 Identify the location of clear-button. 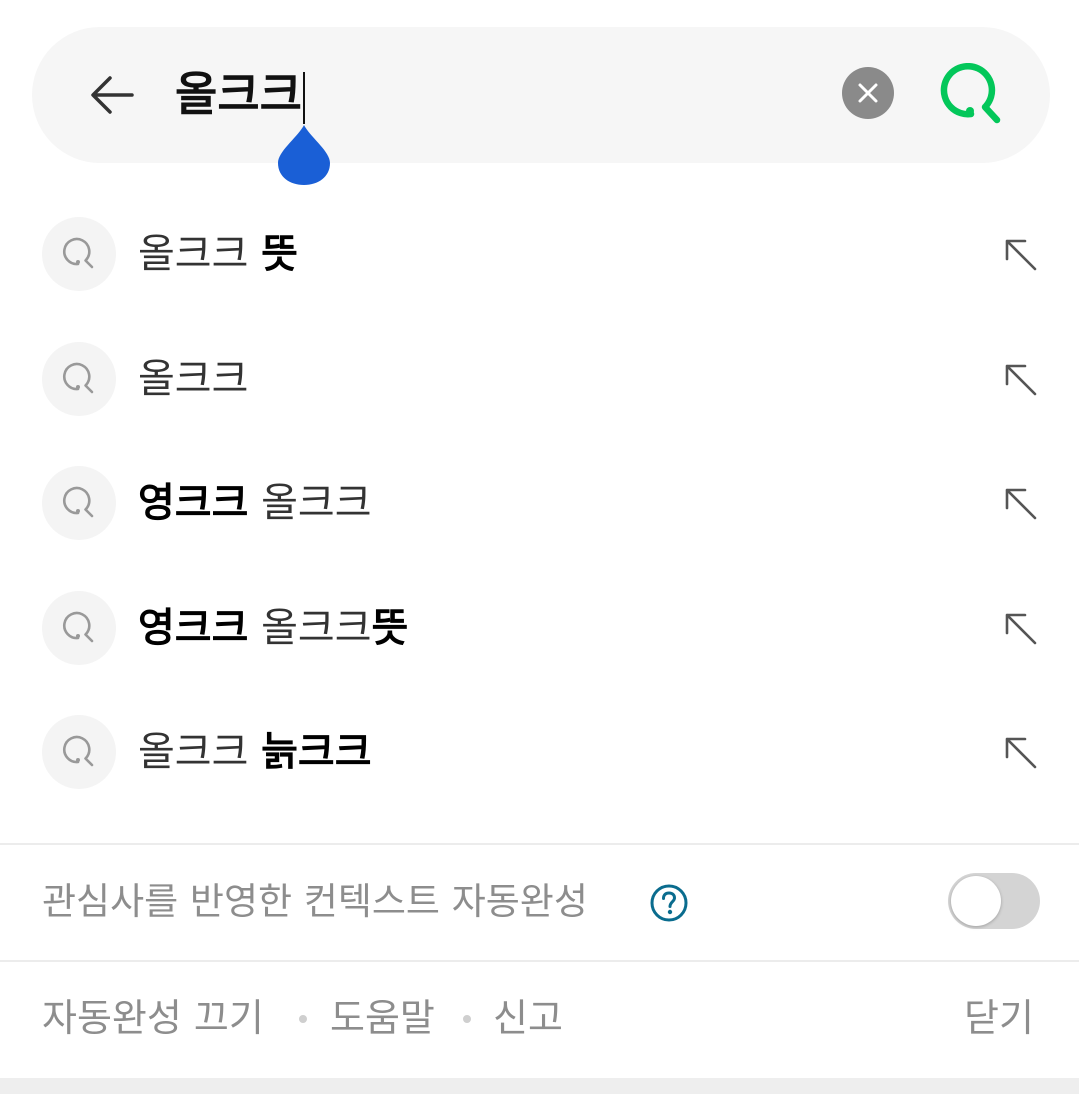
(868, 93).